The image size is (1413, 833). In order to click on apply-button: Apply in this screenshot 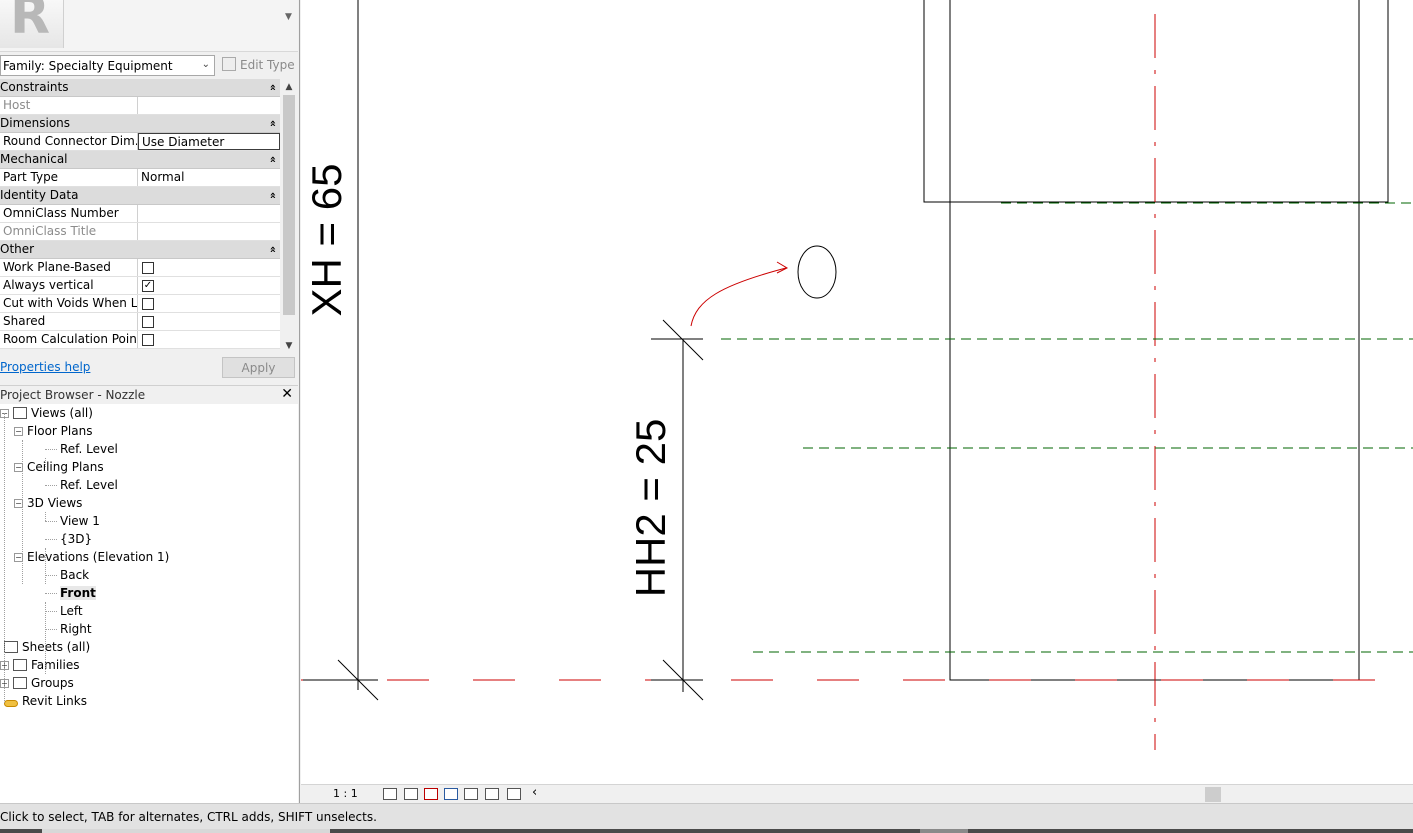, I will do `click(258, 367)`.